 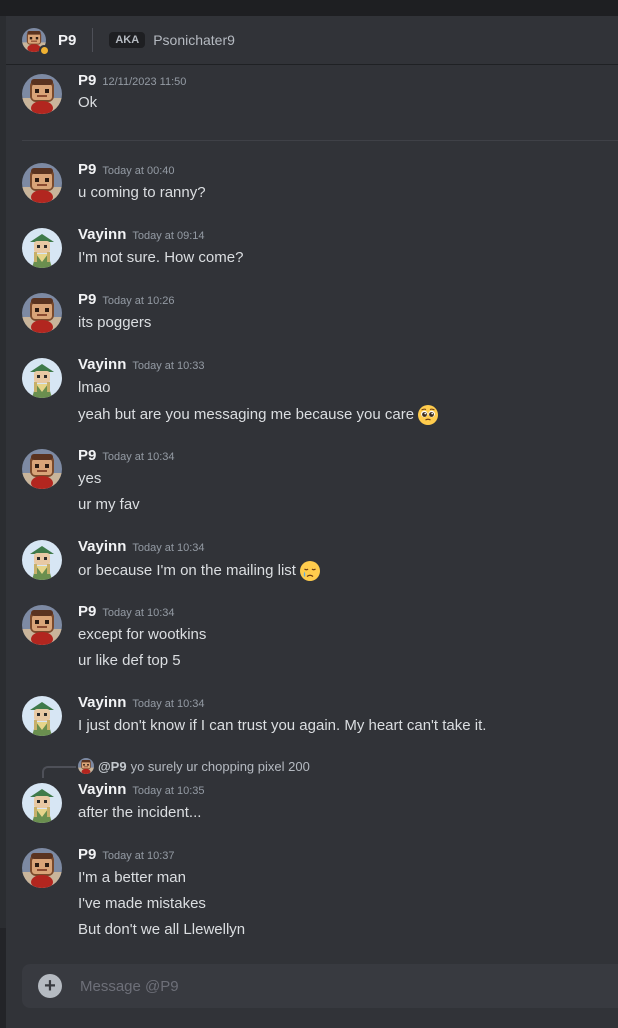 I want to click on message-author: Vayinn Today at 09:14, so click(x=141, y=235).